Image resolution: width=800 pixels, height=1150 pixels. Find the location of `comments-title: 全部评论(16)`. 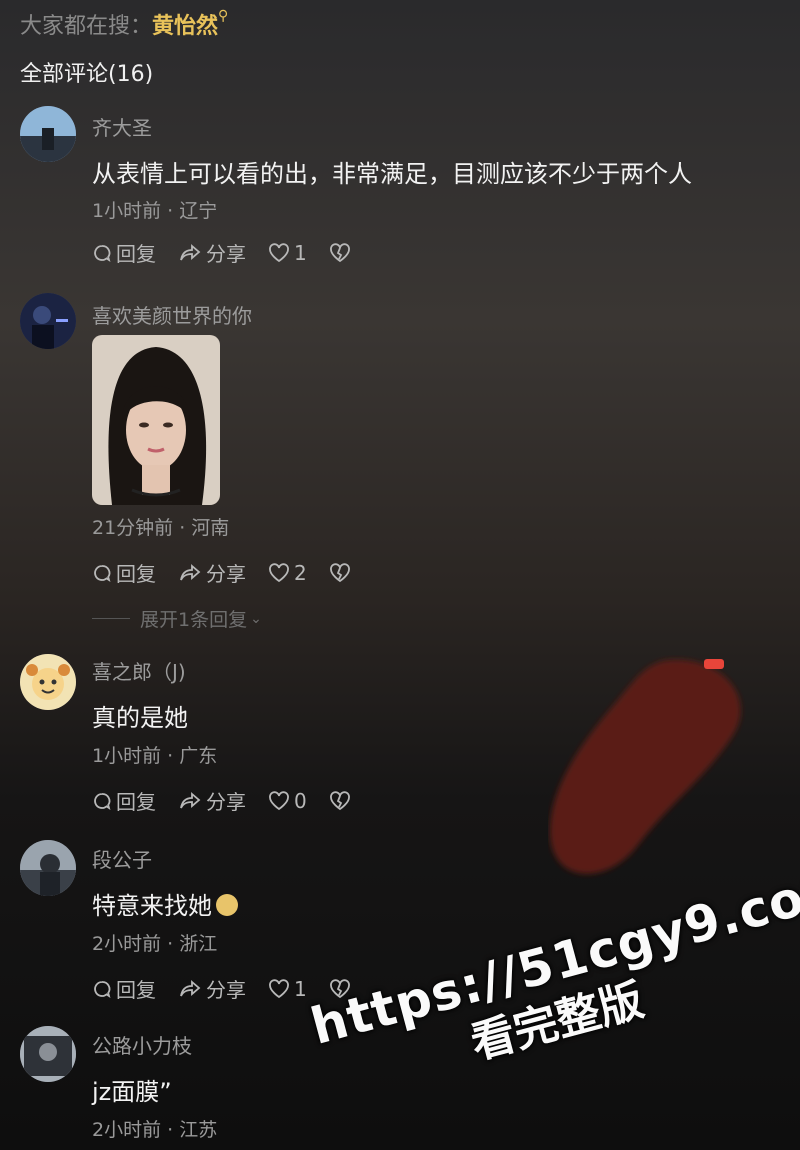

comments-title: 全部评论(16) is located at coordinates (87, 74).